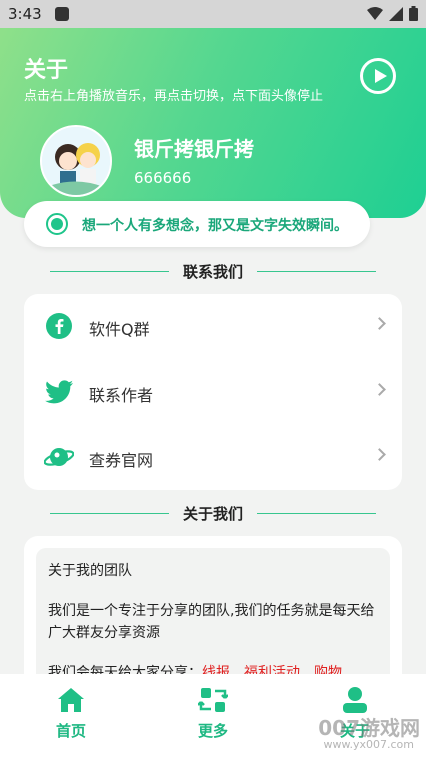 This screenshot has width=426, height=757. I want to click on contact-section-title: 联系我们, so click(213, 271).